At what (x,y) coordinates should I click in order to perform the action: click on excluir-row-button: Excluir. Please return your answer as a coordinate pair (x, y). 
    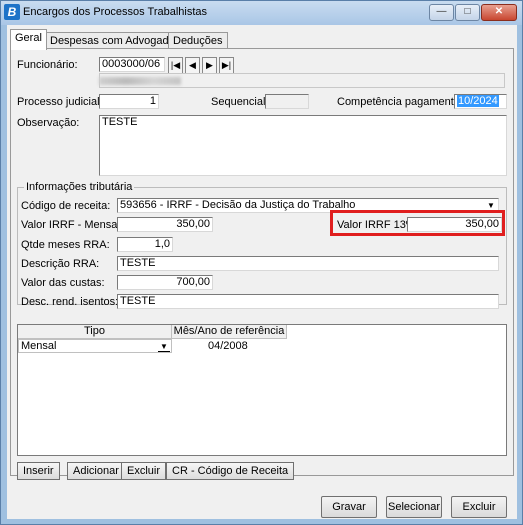
    Looking at the image, I should click on (144, 471).